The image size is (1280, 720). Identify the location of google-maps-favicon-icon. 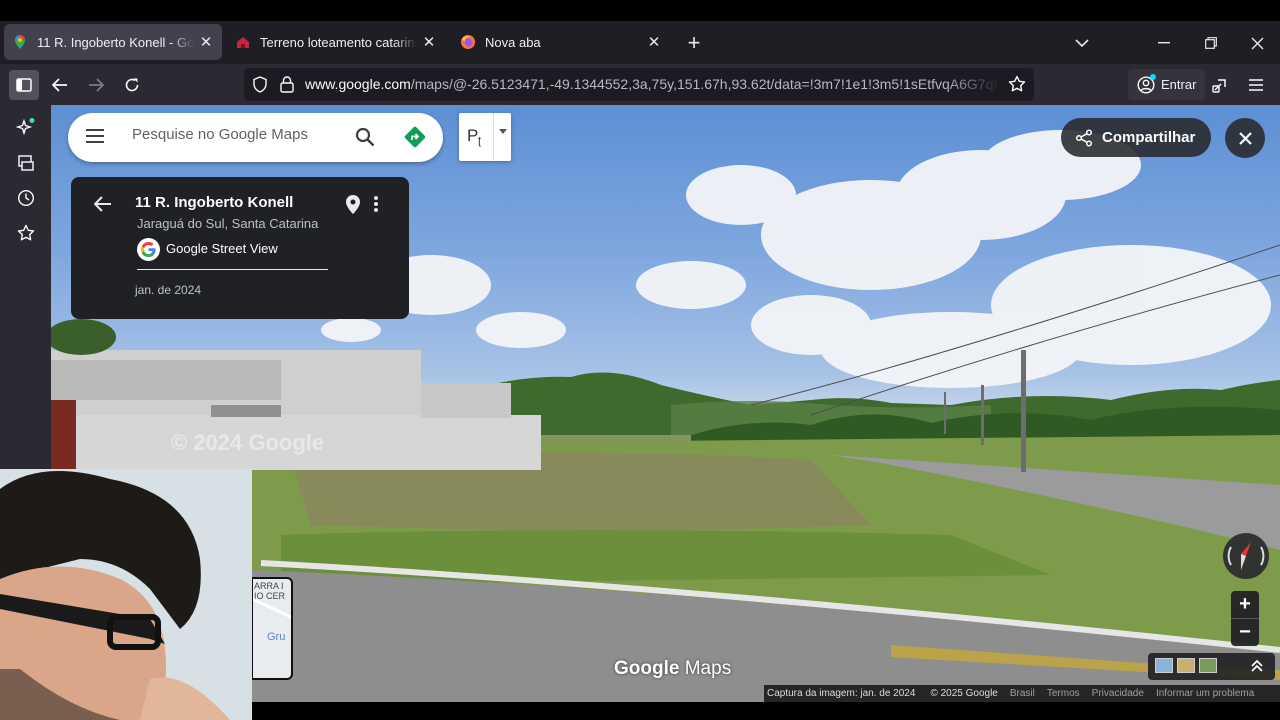
(20, 42).